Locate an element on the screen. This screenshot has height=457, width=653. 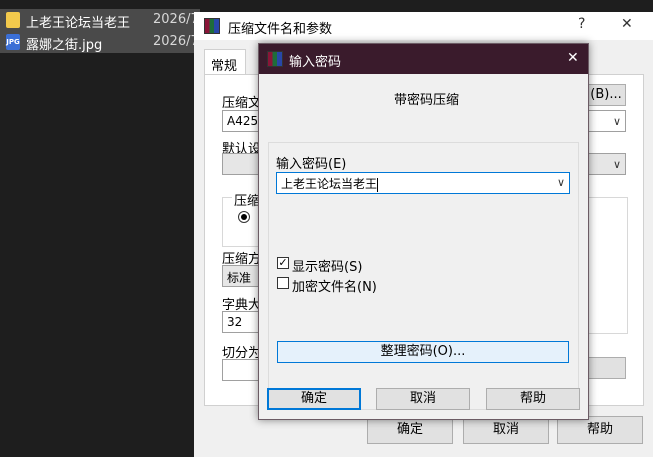
archive-options-group is located at coordinates (607, 265).